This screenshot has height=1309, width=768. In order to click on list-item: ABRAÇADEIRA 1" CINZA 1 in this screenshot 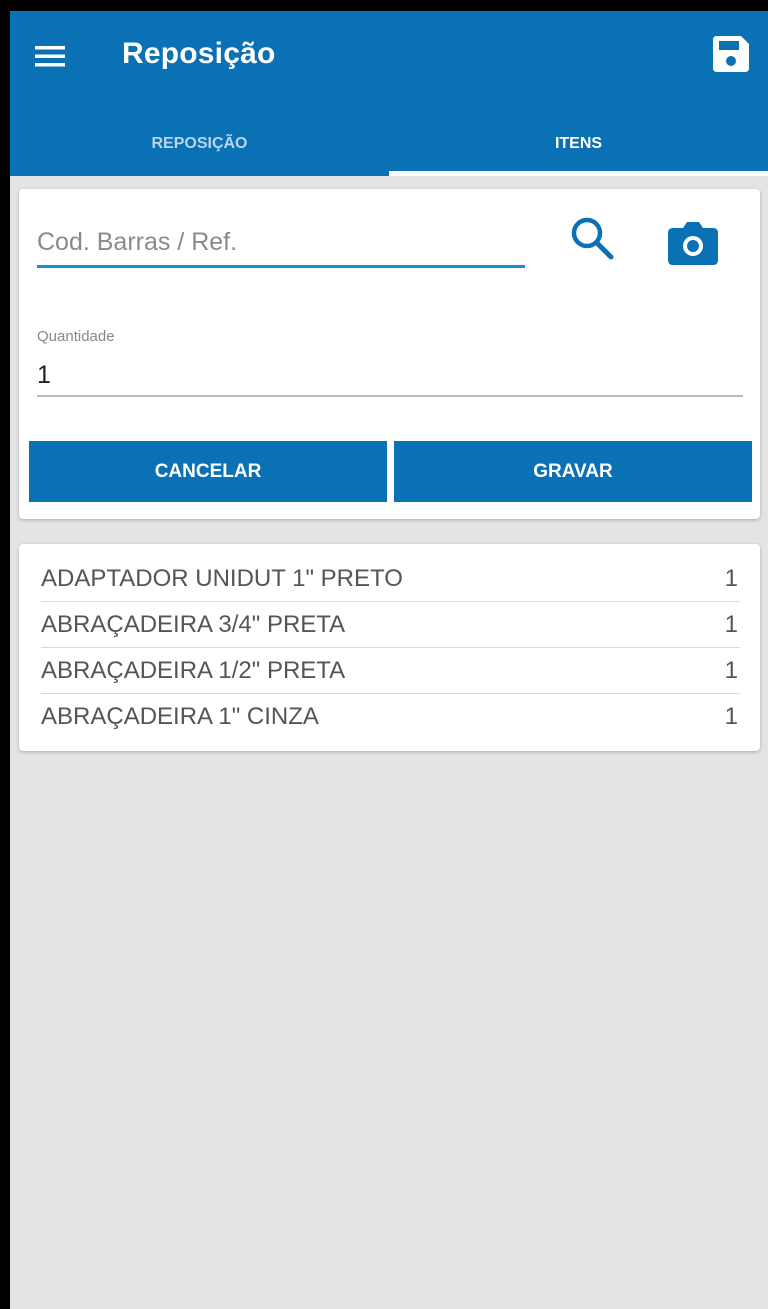, I will do `click(390, 716)`.